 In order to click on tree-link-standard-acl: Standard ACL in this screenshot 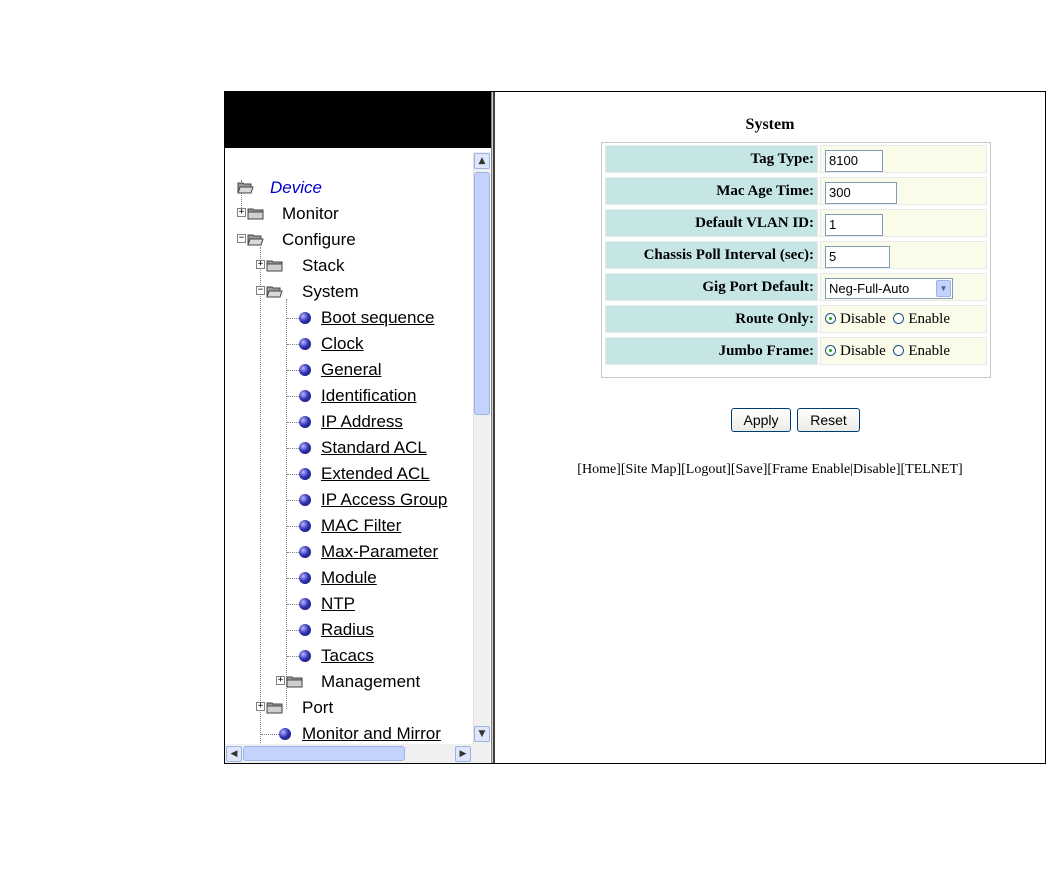, I will do `click(326, 448)`.